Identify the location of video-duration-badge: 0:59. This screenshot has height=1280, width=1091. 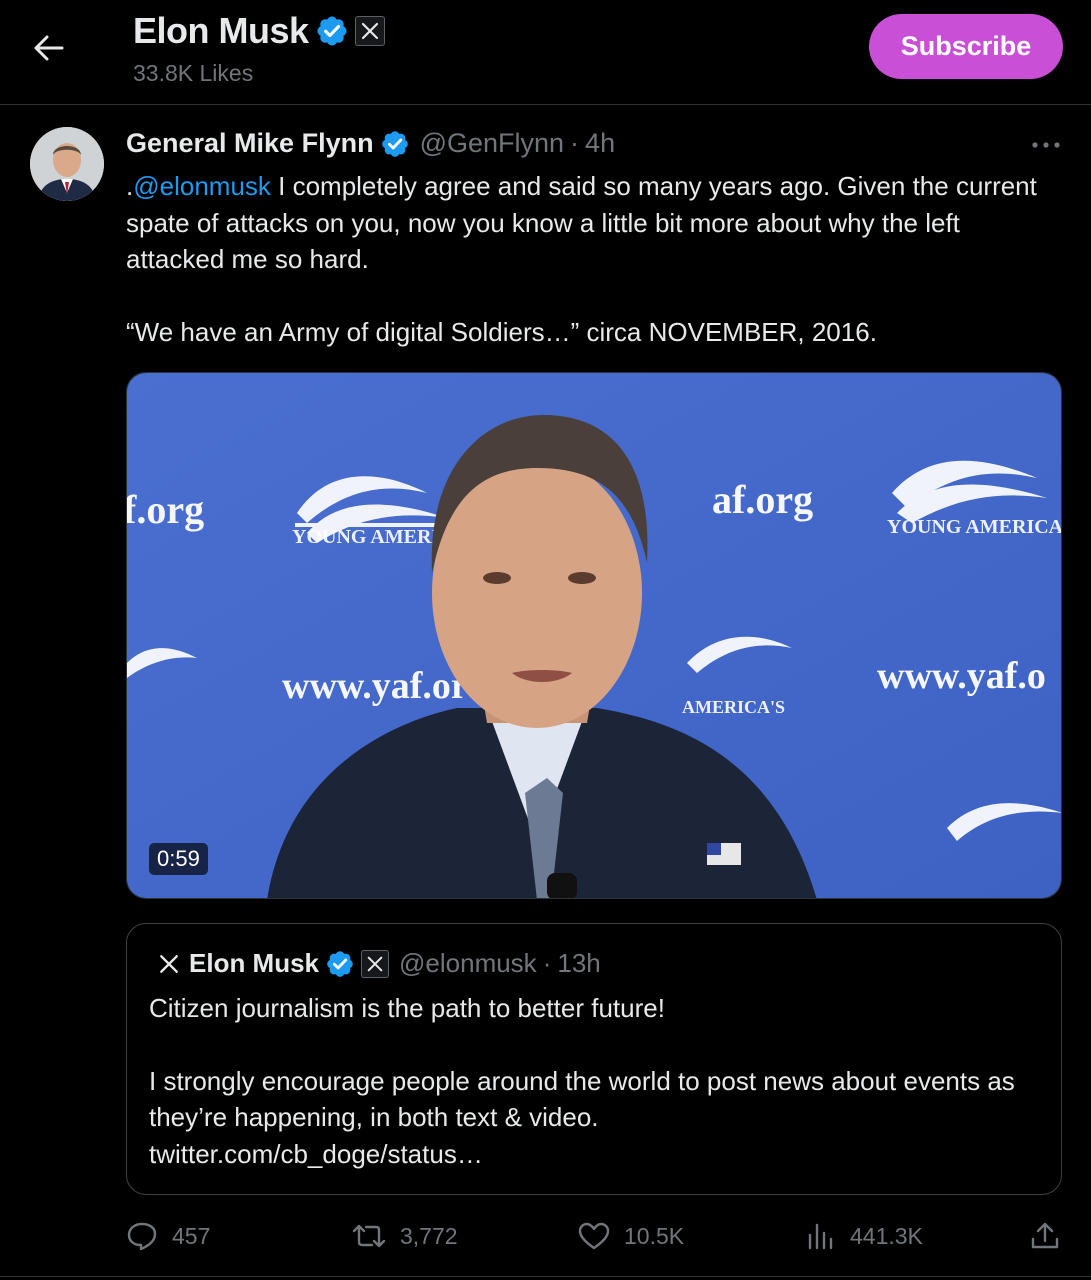
(178, 859).